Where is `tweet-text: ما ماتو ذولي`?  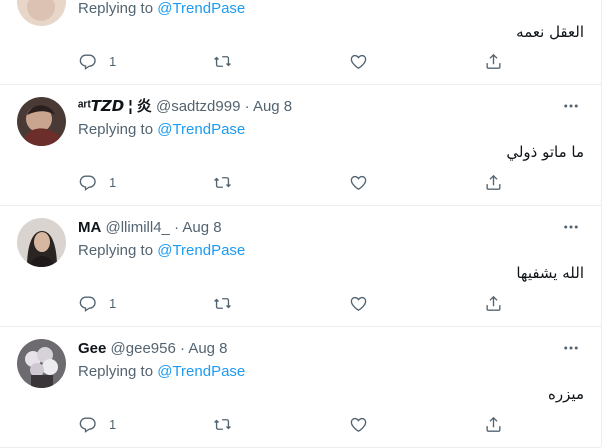 tweet-text: ما ماتو ذولي is located at coordinates (545, 152).